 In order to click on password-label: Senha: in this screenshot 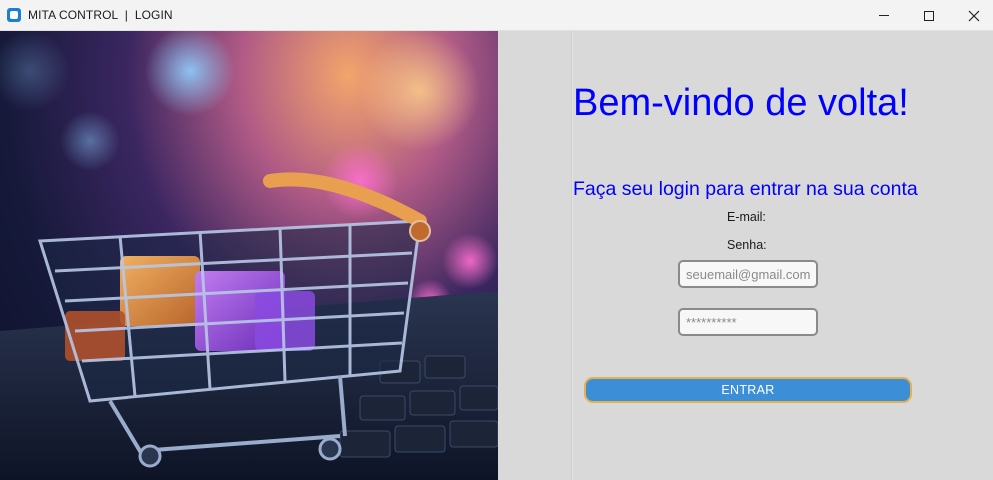, I will do `click(747, 245)`.